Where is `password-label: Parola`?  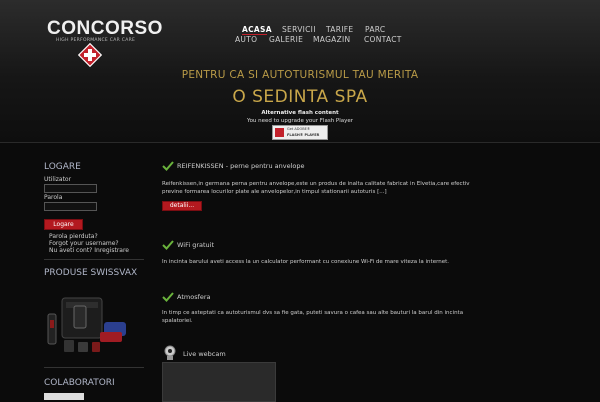
password-label: Parola is located at coordinates (53, 197).